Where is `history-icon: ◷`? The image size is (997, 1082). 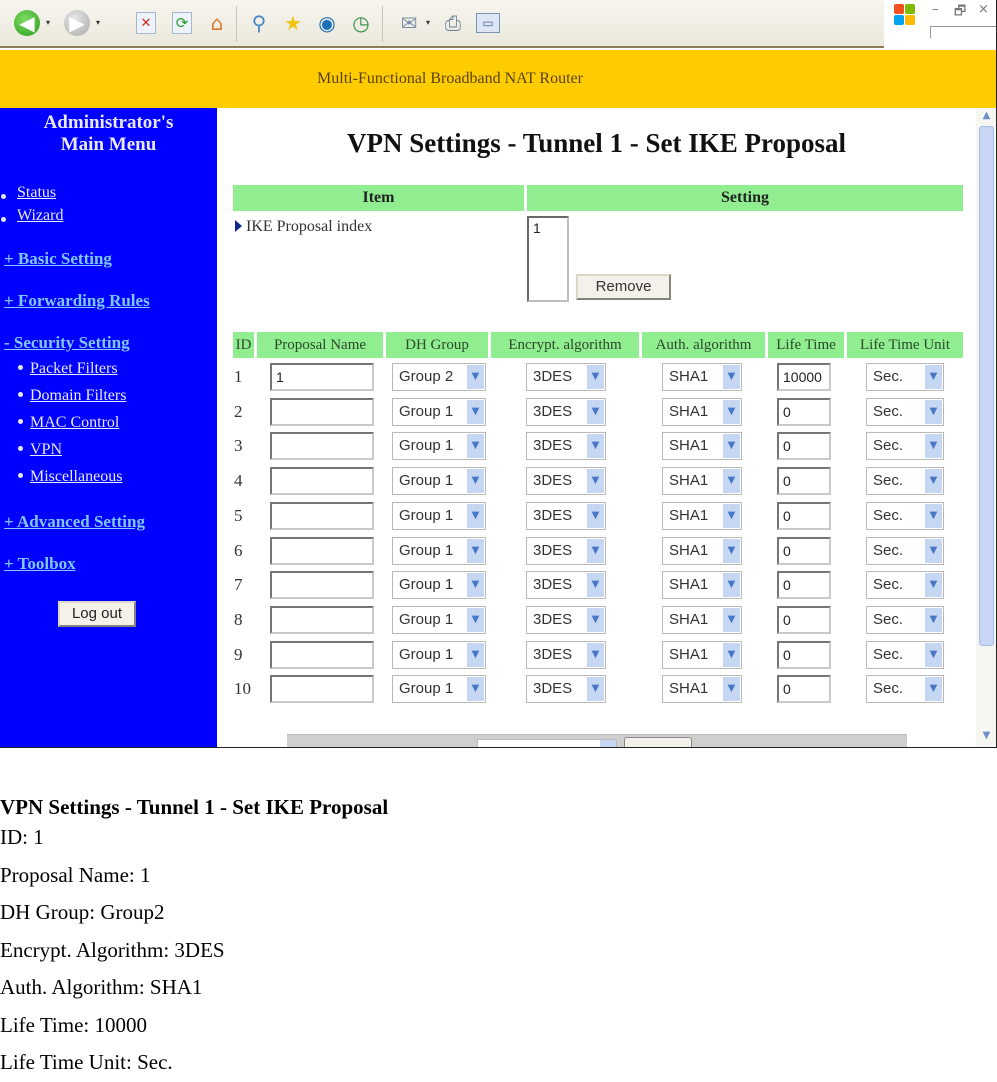 history-icon: ◷ is located at coordinates (361, 23).